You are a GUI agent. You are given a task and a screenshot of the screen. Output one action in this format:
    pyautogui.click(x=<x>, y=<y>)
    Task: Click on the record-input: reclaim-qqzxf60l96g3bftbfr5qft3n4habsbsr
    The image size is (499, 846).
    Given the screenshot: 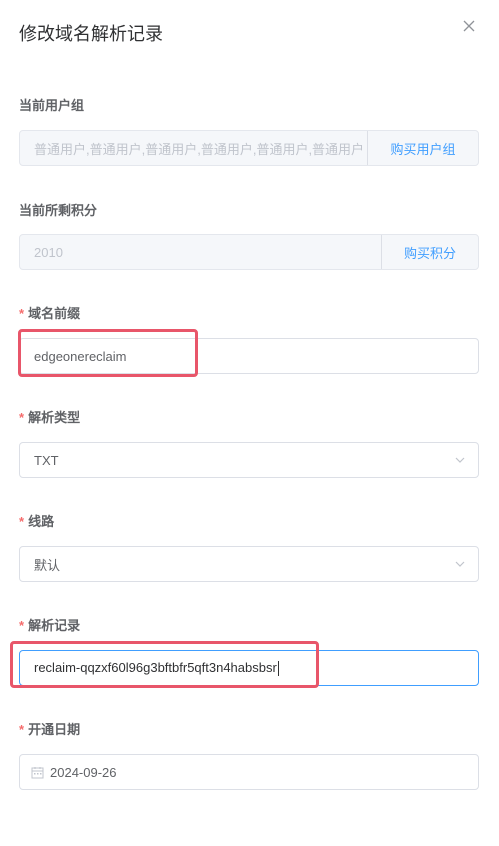 What is the action you would take?
    pyautogui.click(x=249, y=668)
    